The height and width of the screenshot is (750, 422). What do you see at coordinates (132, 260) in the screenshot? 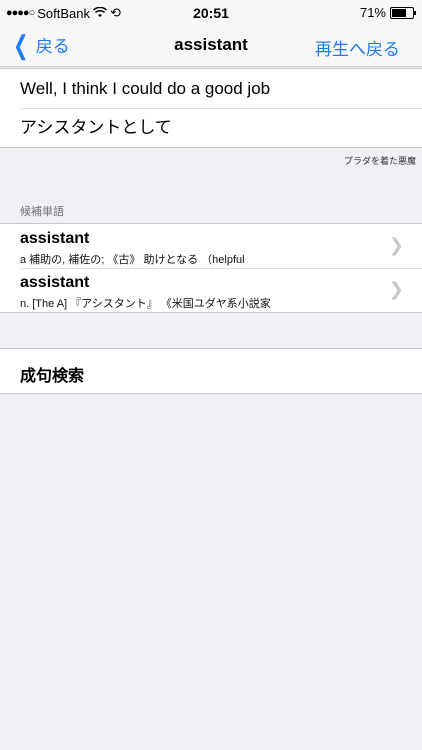
I see `candidate-definition: a 補助の, 補佐の; 《古》 助けとなる （helpful` at bounding box center [132, 260].